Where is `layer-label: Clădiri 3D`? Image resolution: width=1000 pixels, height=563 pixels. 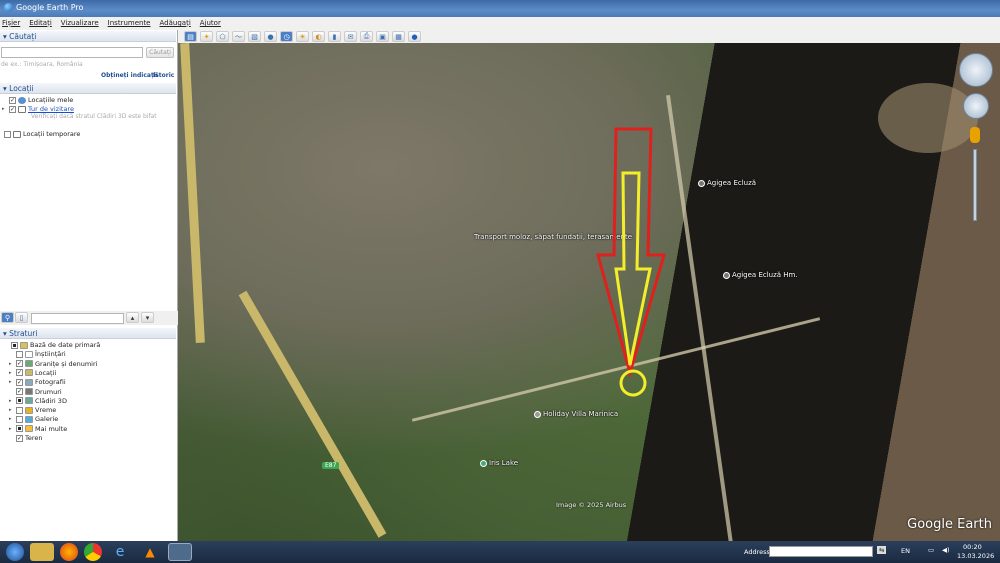 layer-label: Clădiri 3D is located at coordinates (51, 400).